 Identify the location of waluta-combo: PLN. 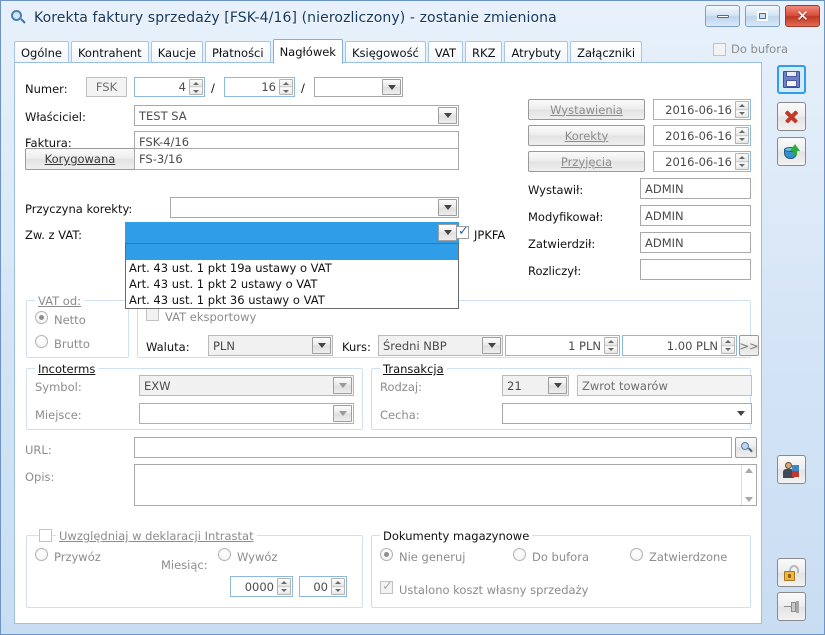
(270, 345).